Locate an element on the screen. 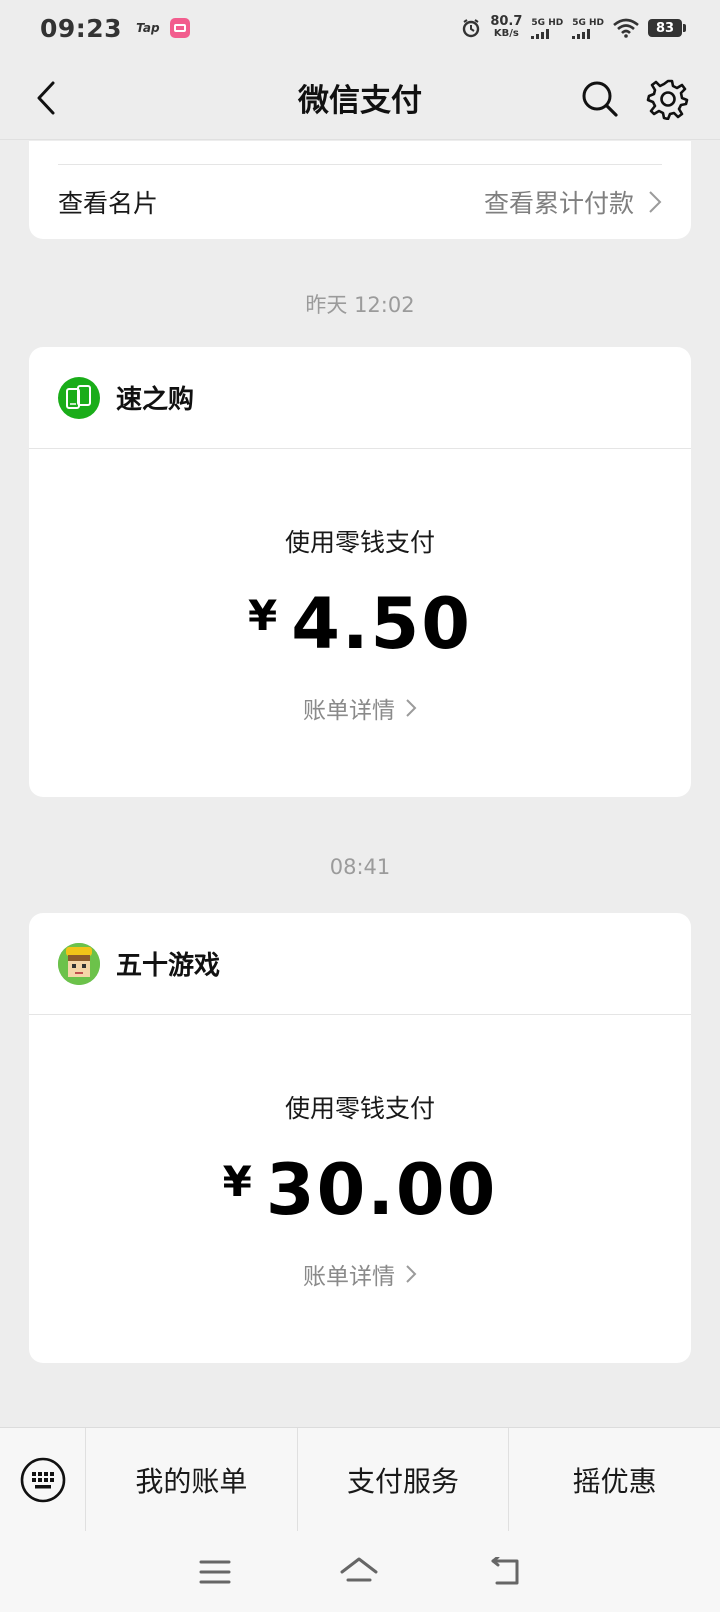  view-total-payments-link: 查看累计付款 is located at coordinates (573, 202).